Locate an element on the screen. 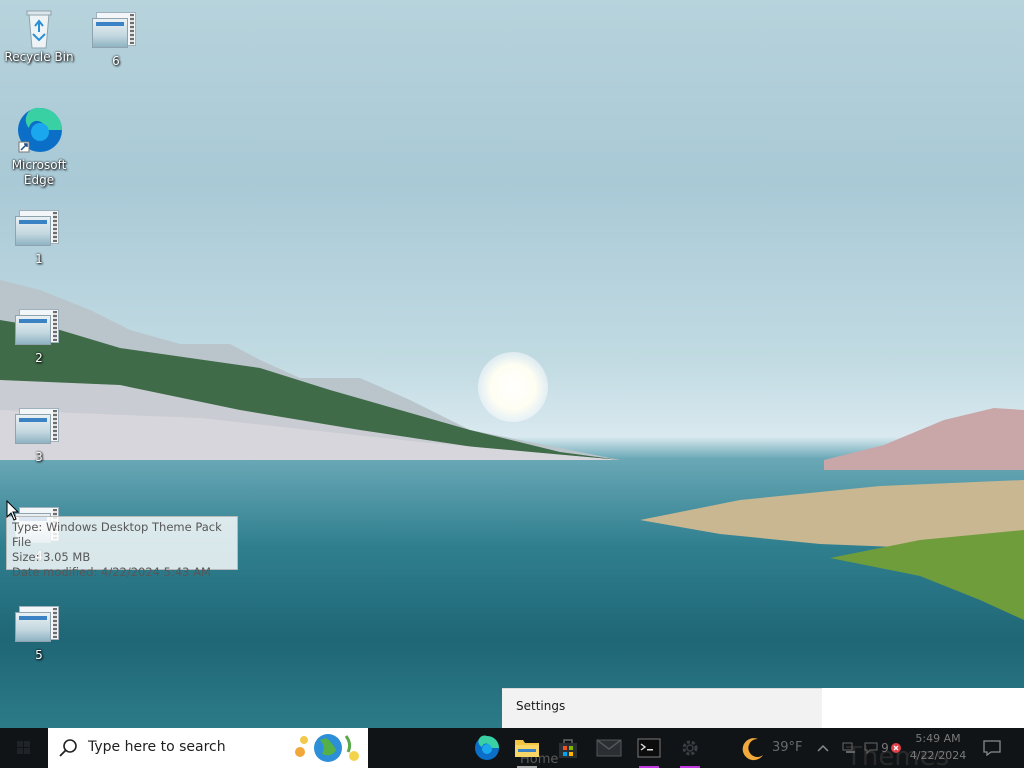 Image resolution: width=1024 pixels, height=772 pixels. desktop-icon-file-1: 1 is located at coordinates (39, 238).